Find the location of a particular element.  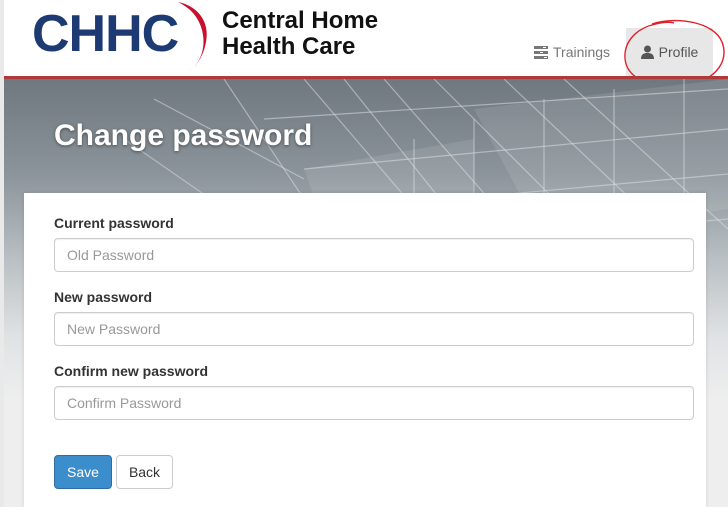

page-title: Change password is located at coordinates (183, 135).